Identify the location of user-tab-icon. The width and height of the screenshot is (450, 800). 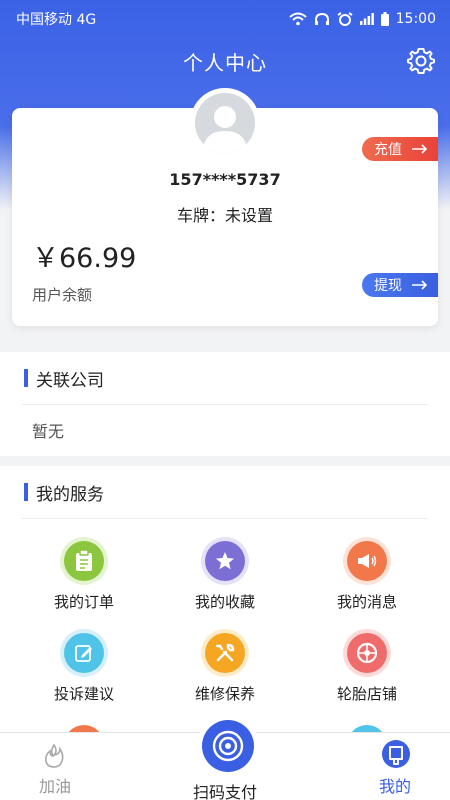
(396, 754).